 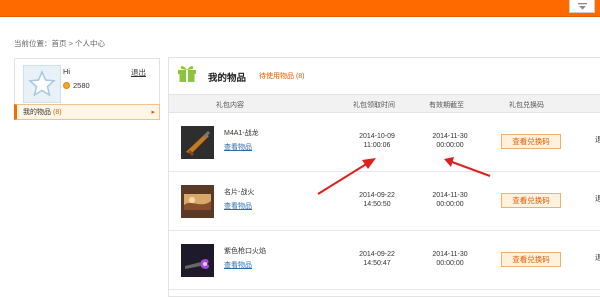 I want to click on card-image-icon, so click(x=197, y=201).